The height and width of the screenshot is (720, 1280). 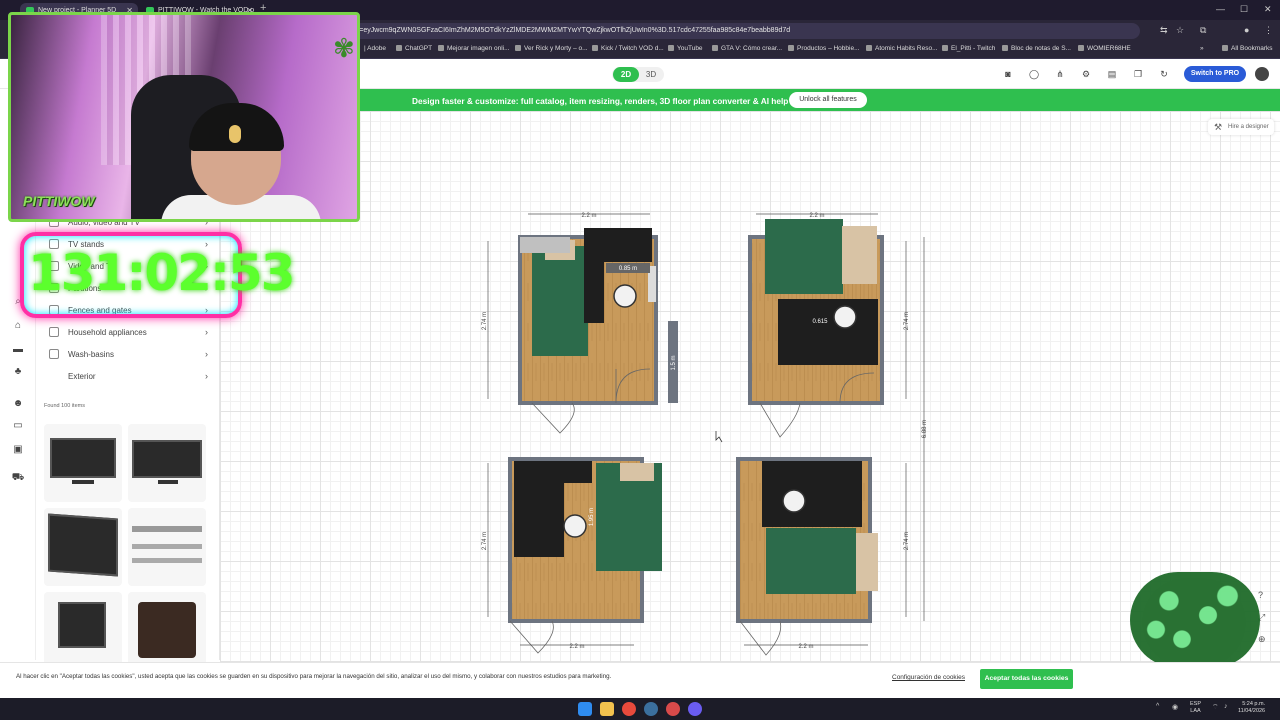 I want to click on star-icon: ☆, so click(x=1180, y=30).